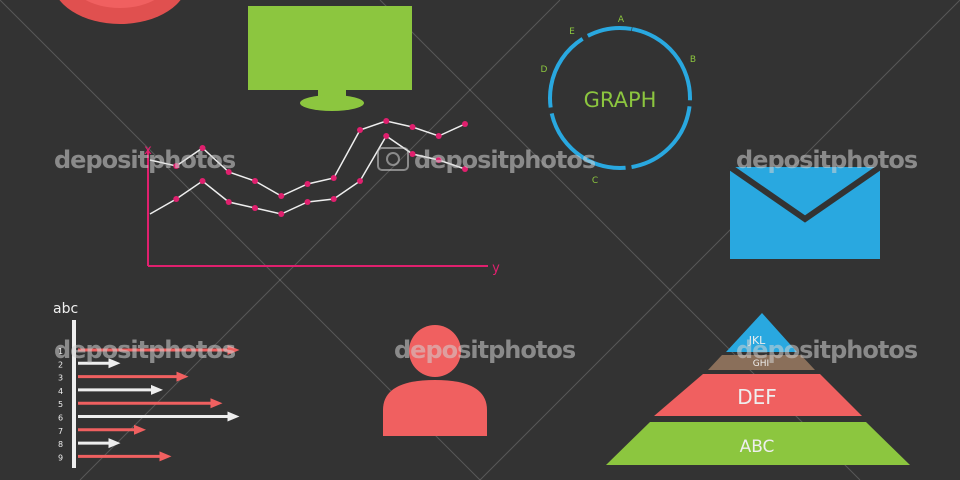  I want to click on bar-row-label: 6, so click(60, 418).